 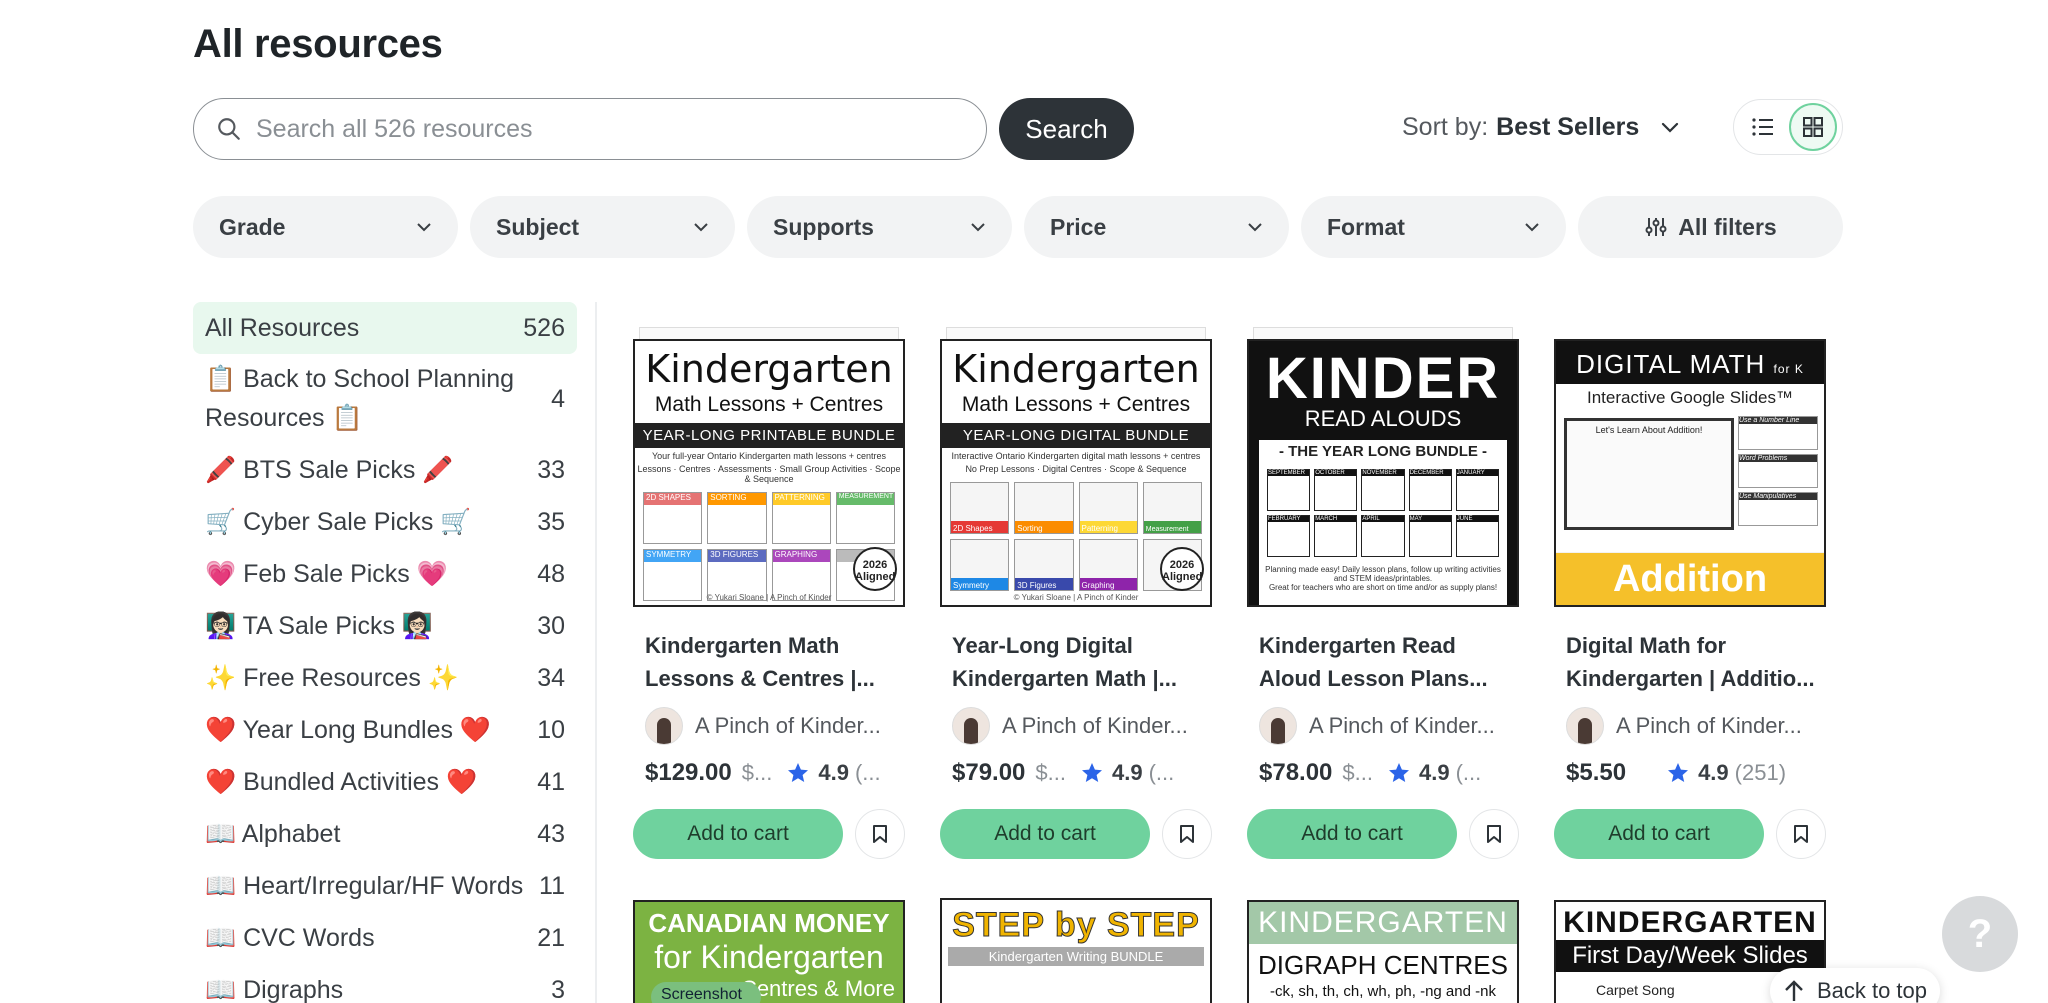 What do you see at coordinates (1336, 536) in the screenshot?
I see `month-cell: MARCH` at bounding box center [1336, 536].